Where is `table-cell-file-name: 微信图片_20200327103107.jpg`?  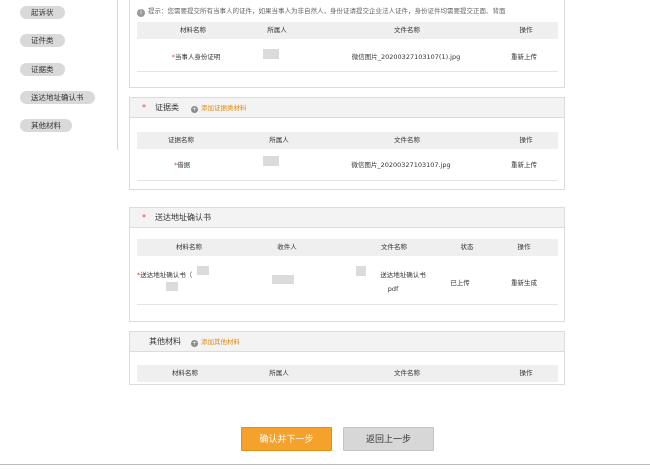 table-cell-file-name: 微信图片_20200327103107.jpg is located at coordinates (400, 164).